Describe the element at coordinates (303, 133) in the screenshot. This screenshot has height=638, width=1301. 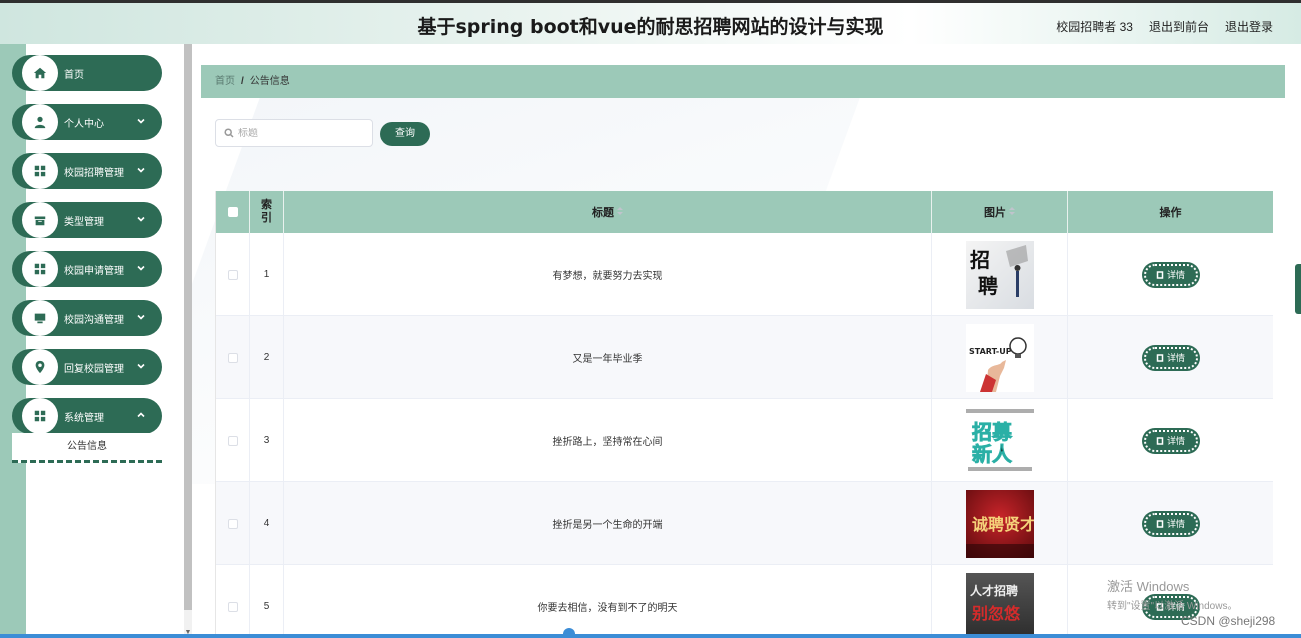
I see `title-search-input` at that location.